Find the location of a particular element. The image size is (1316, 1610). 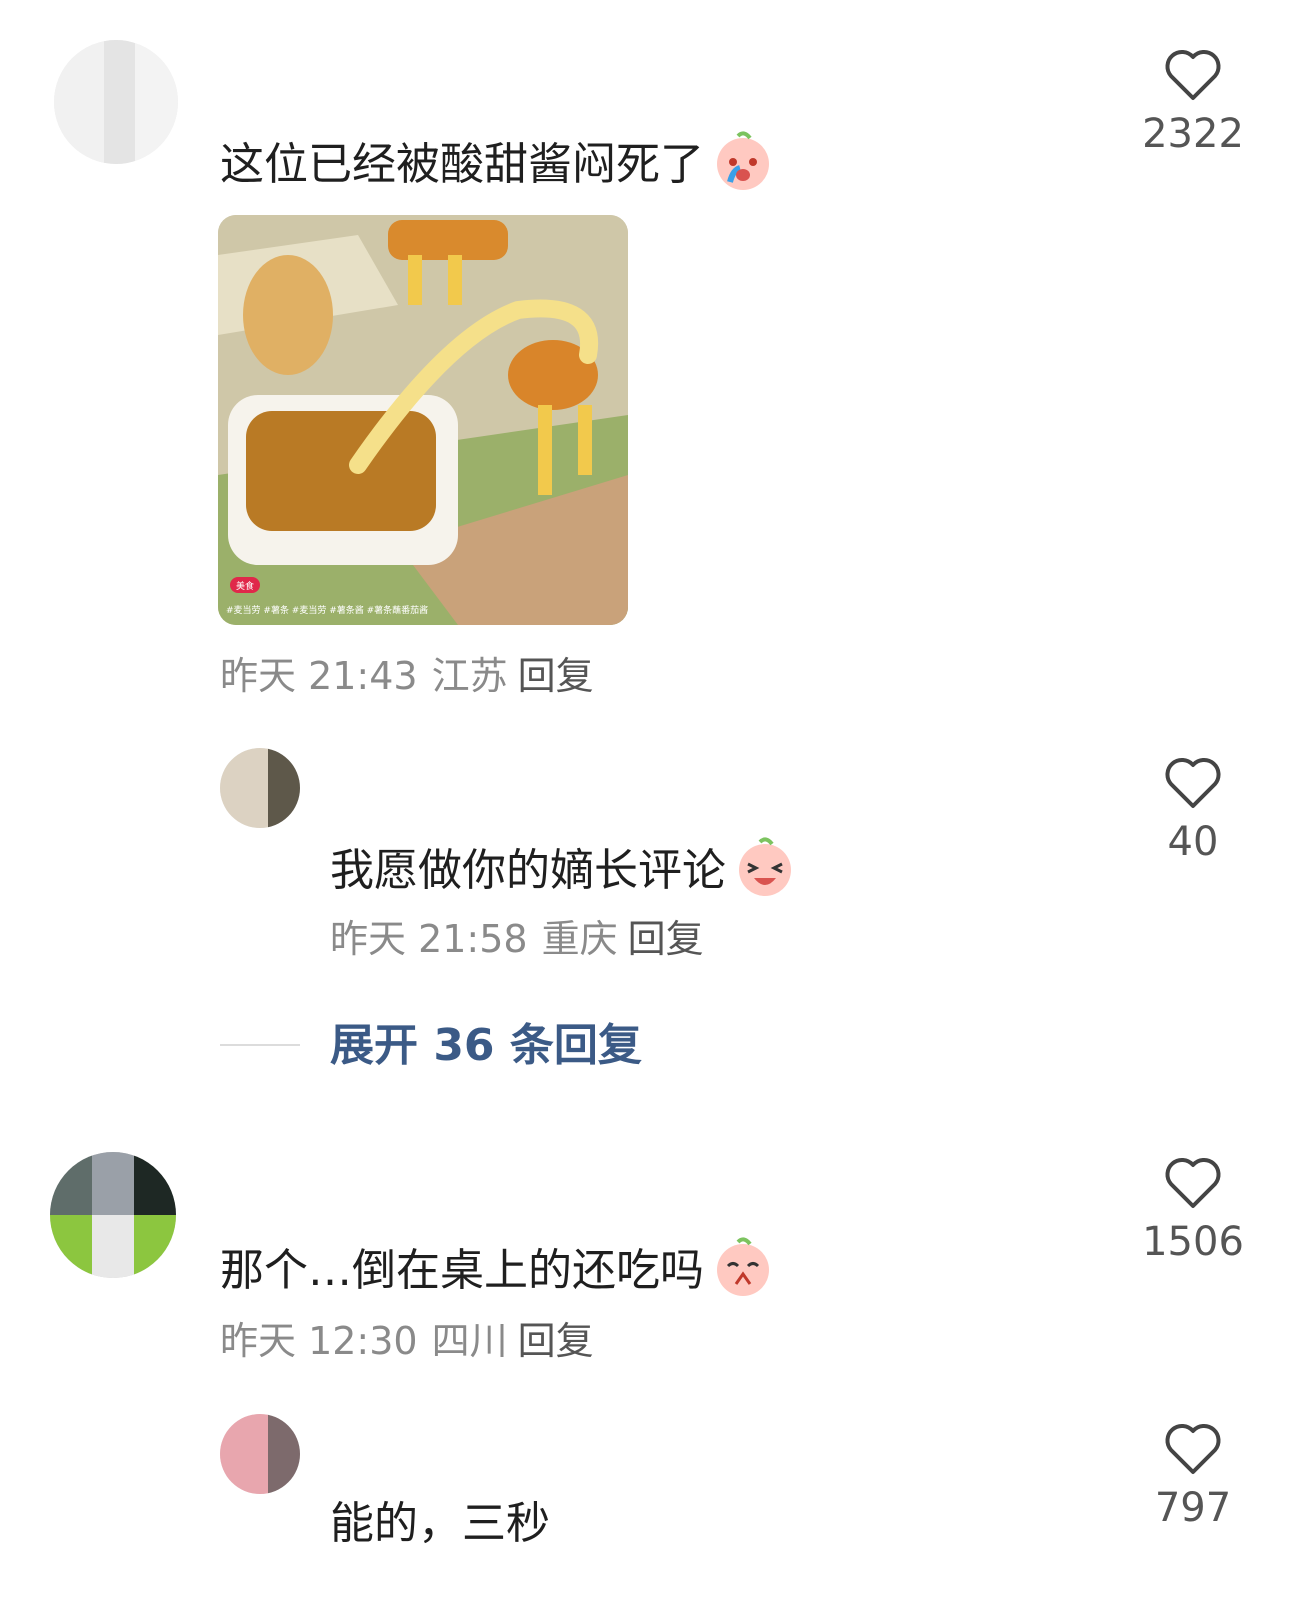

like-button: 40 is located at coordinates (1193, 809).